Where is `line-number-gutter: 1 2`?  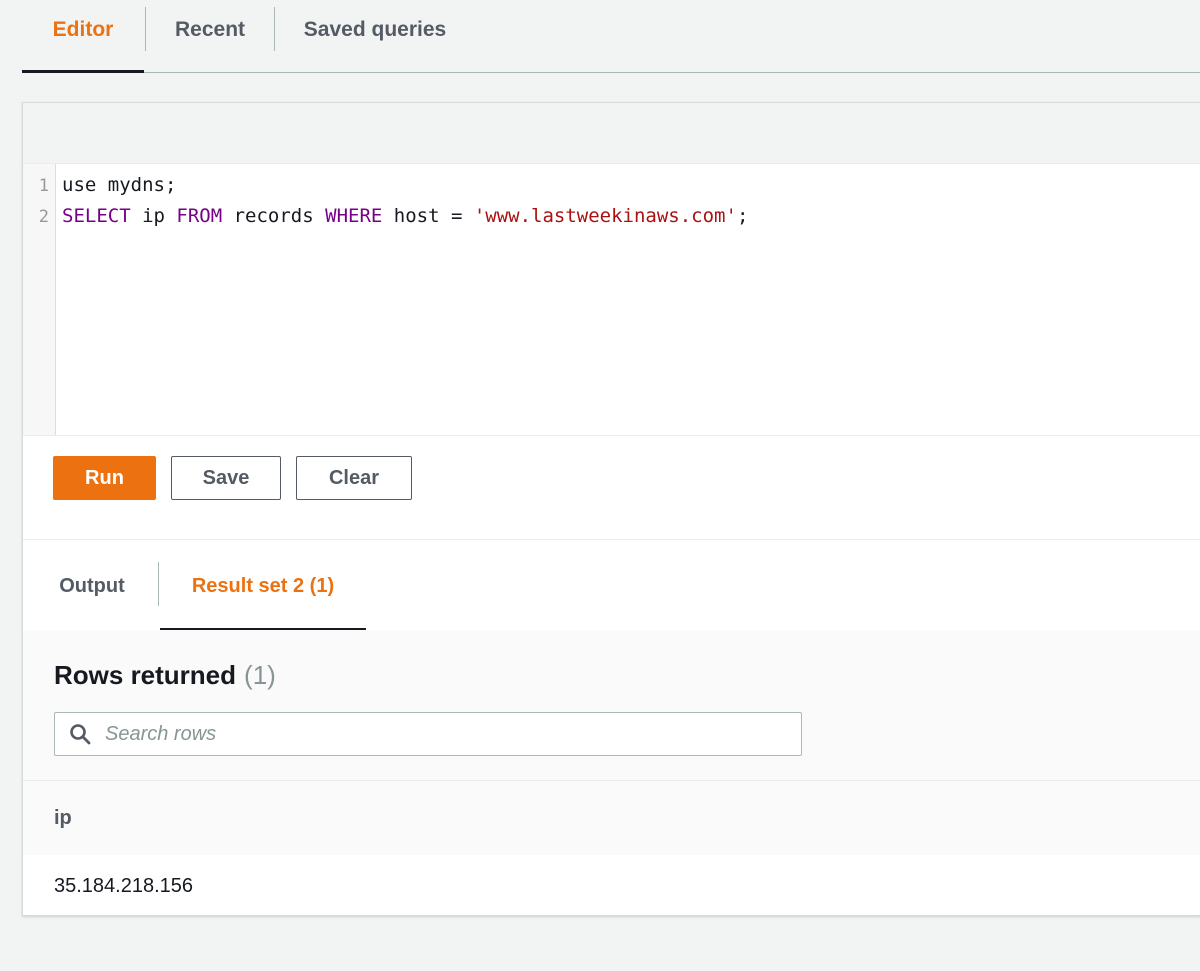
line-number-gutter: 1 2 is located at coordinates (39, 299).